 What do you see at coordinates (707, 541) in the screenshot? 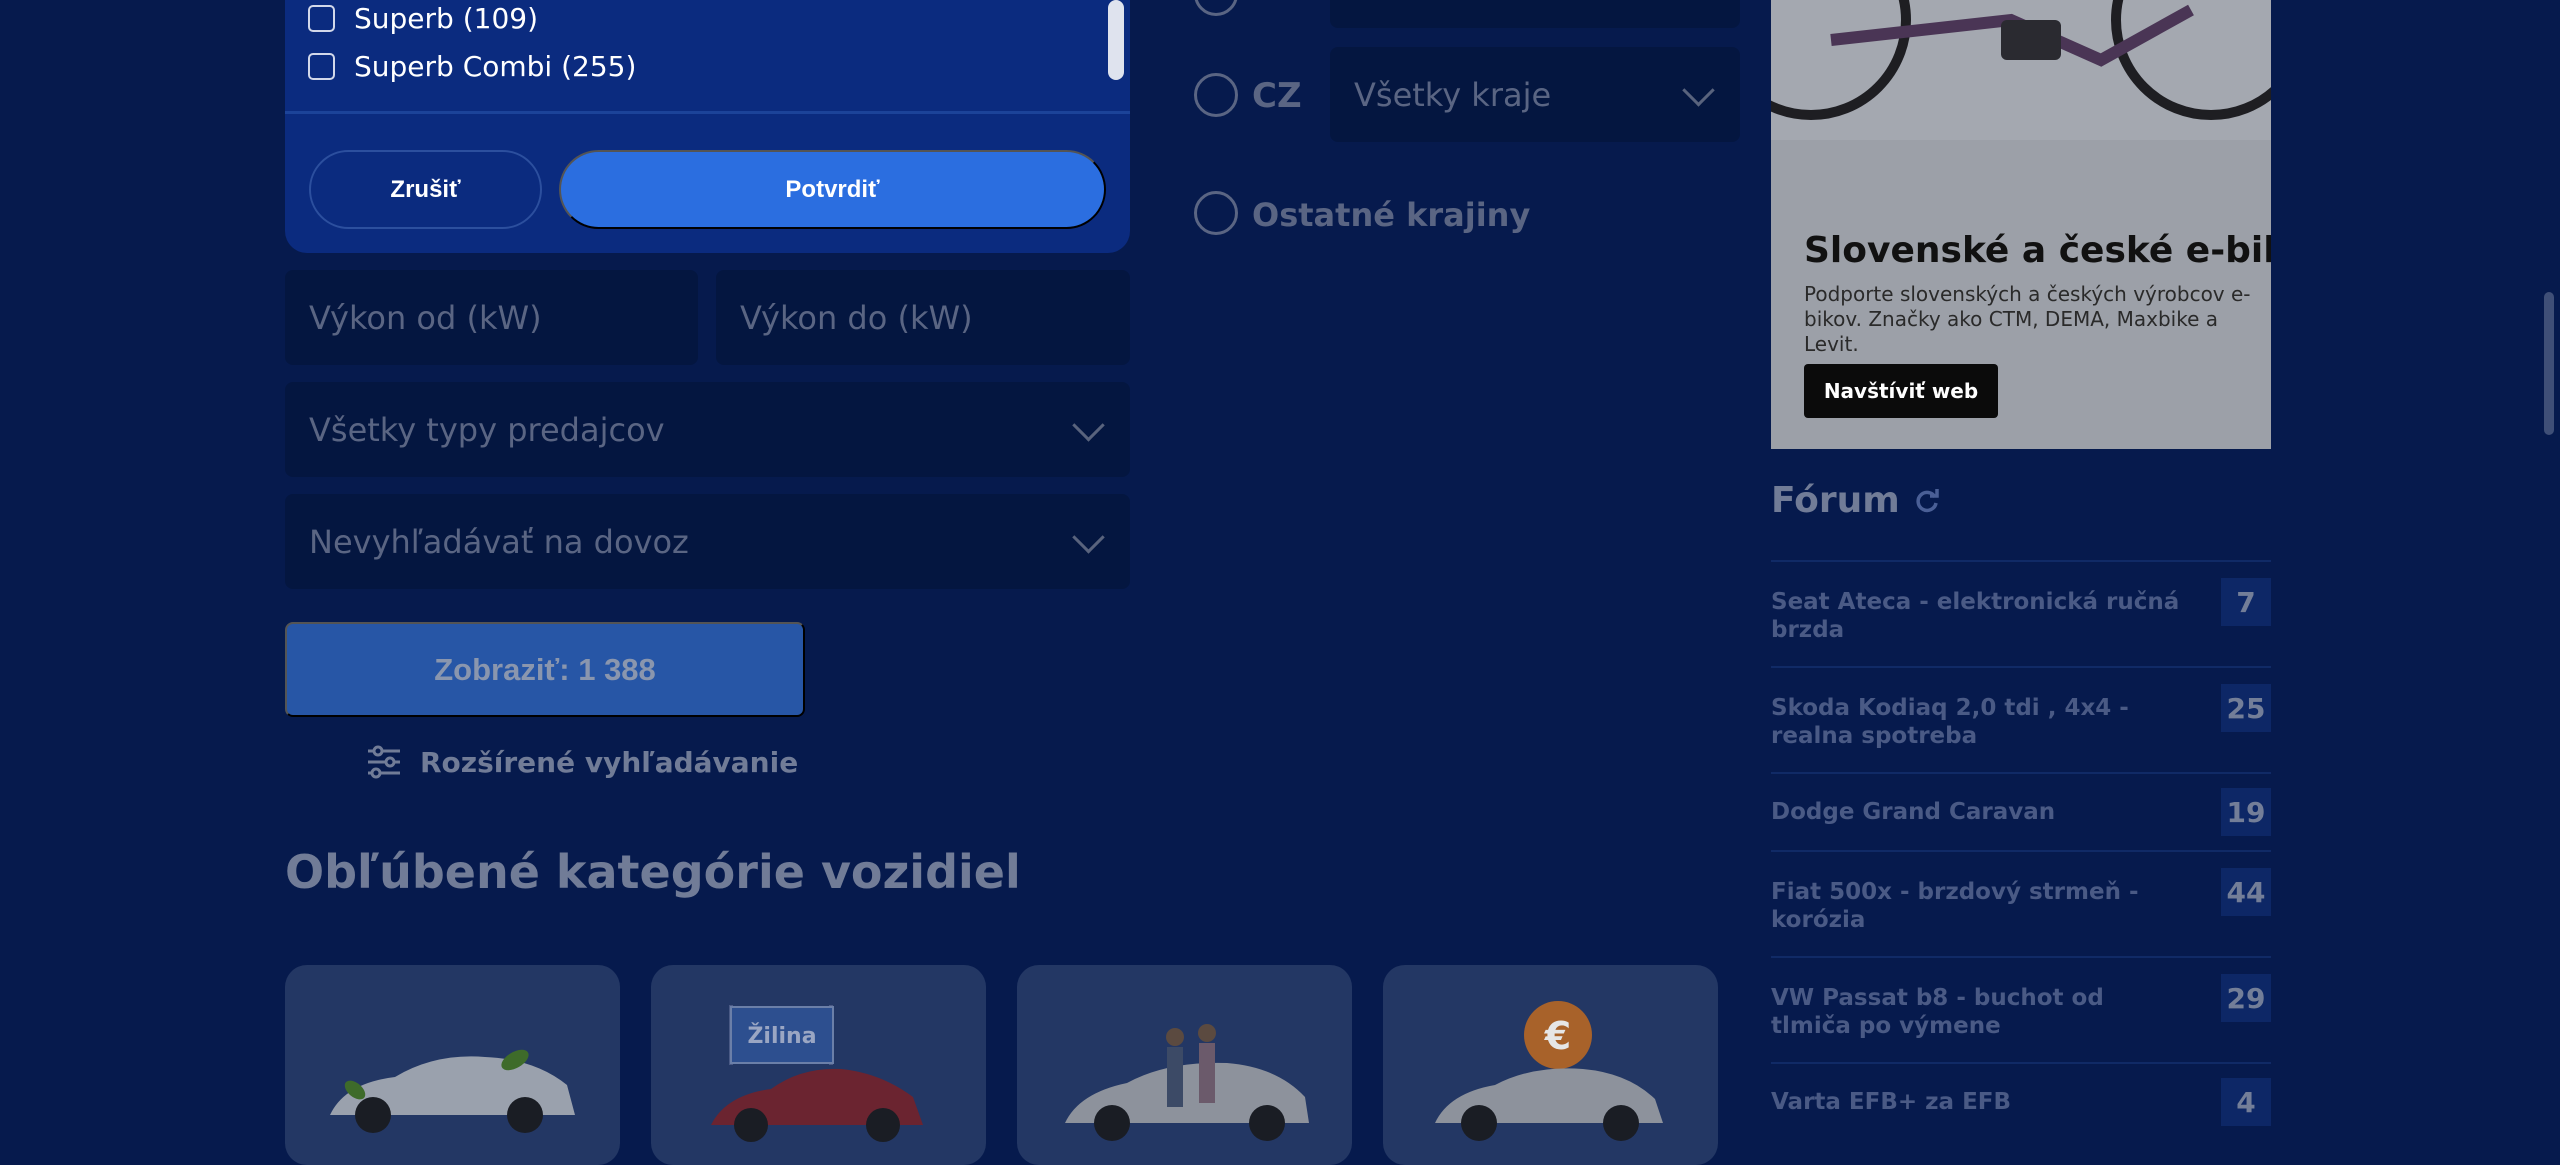
I see `import-select: Nevyhľadávať na dovoz` at bounding box center [707, 541].